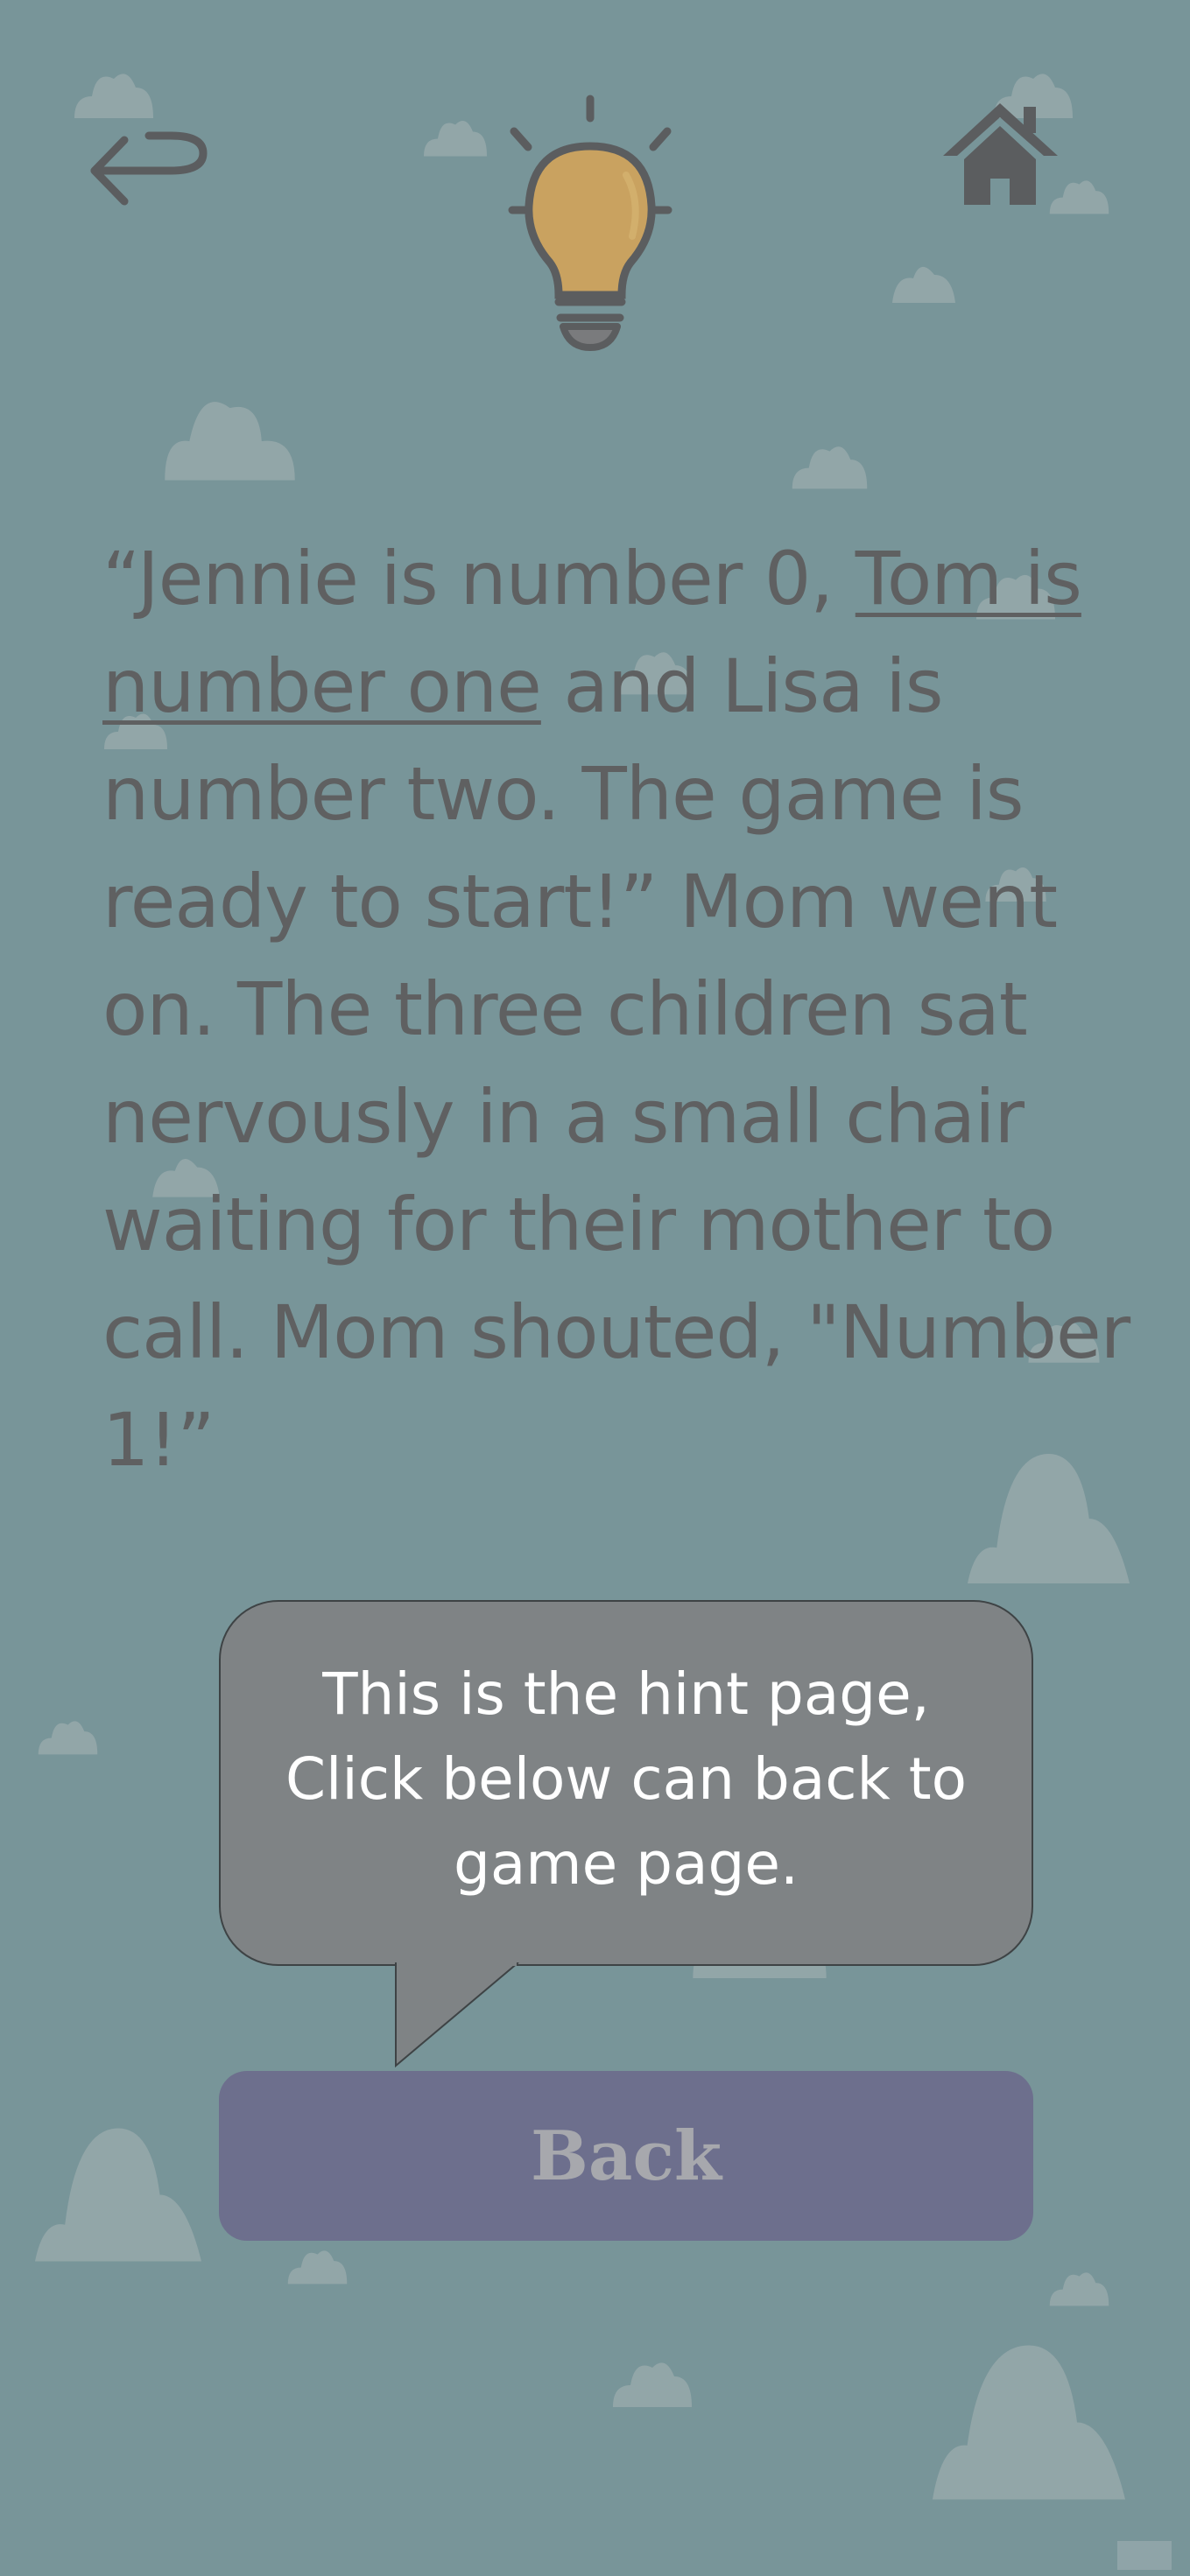  Describe the element at coordinates (595, 223) in the screenshot. I see `lightbulb-icon` at that location.